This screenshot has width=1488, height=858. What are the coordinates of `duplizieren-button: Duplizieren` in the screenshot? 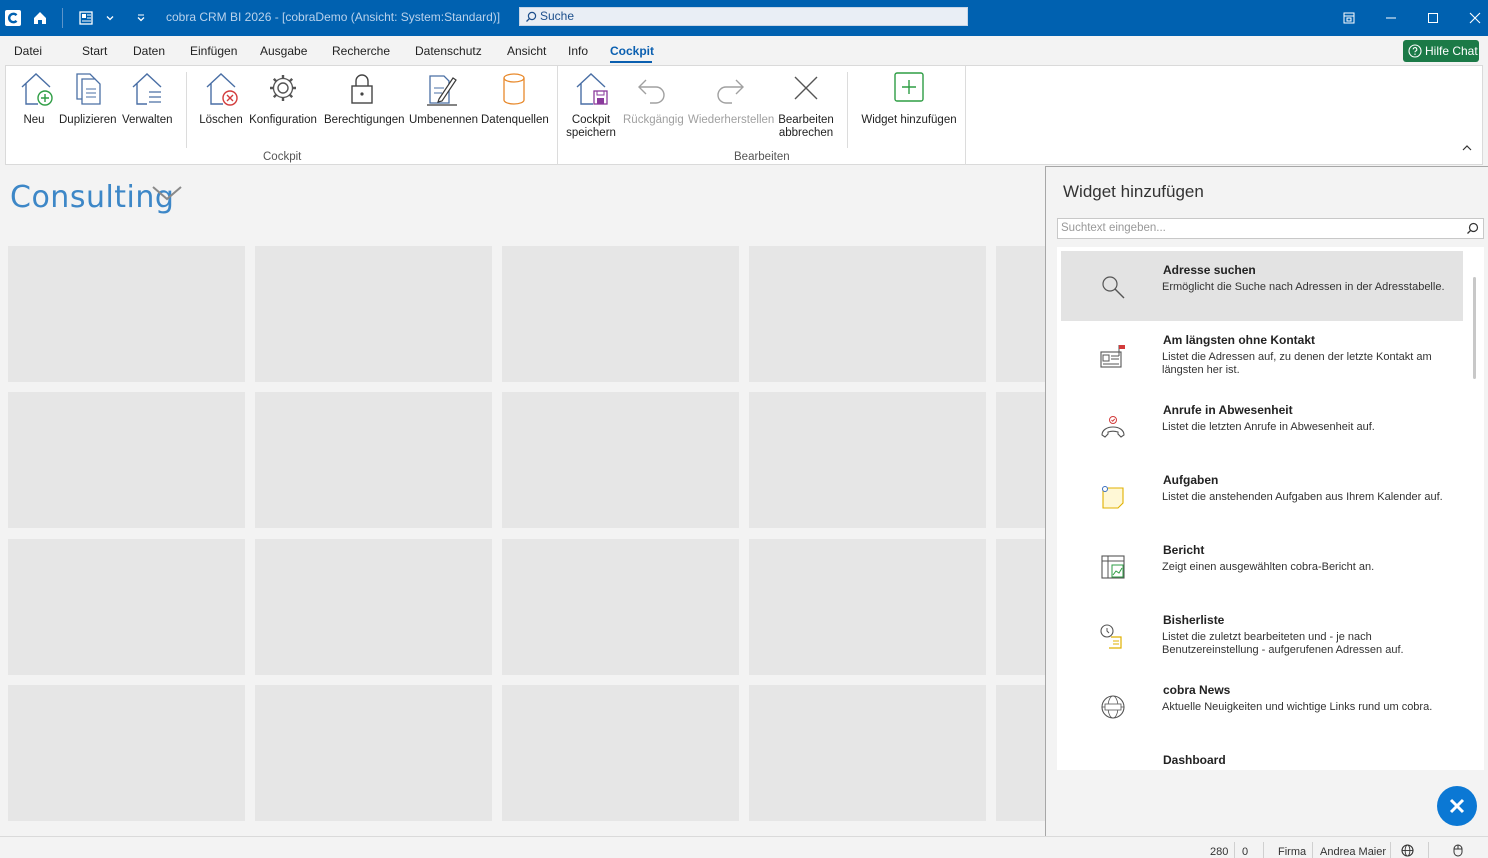 It's located at (88, 98).